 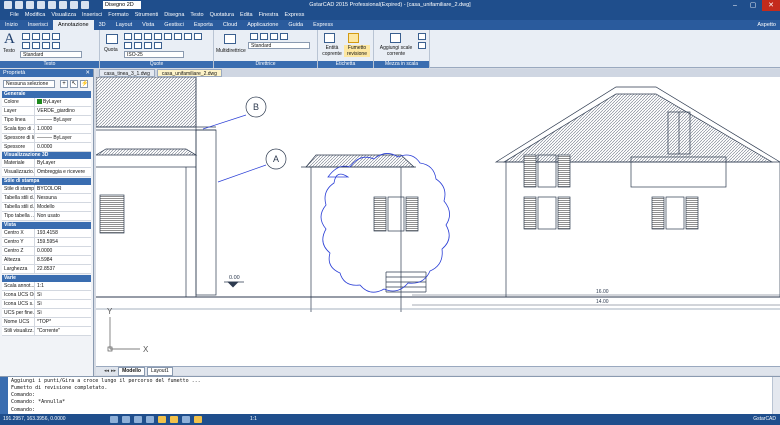 What do you see at coordinates (323, 25) in the screenshot?
I see `tab-express: Express` at bounding box center [323, 25].